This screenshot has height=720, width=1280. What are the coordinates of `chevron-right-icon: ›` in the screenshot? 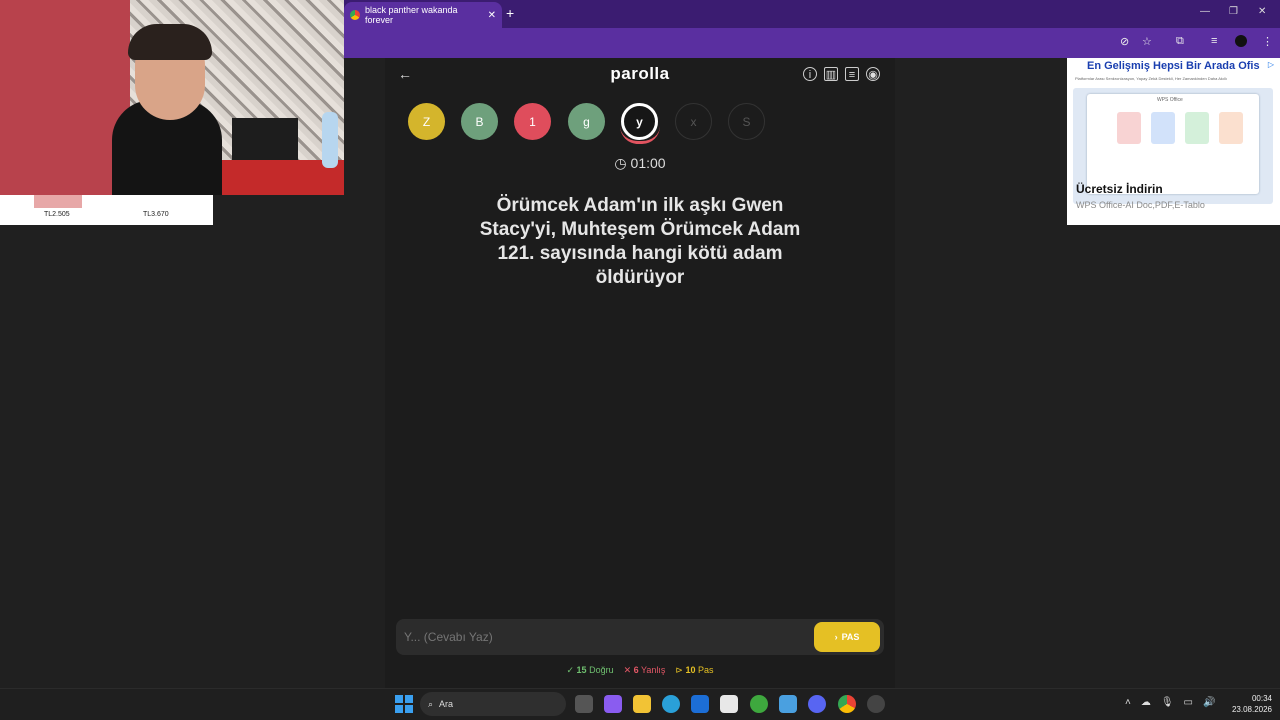 It's located at (836, 637).